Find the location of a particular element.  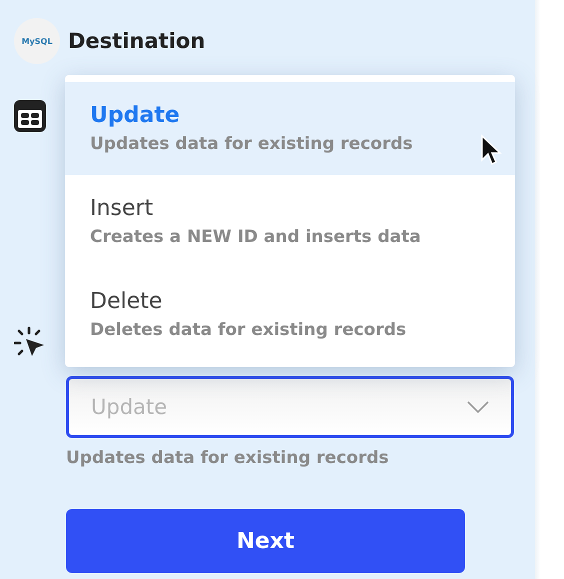

menu-option: Insert Creates a NEW ID and inserts data is located at coordinates (290, 221).